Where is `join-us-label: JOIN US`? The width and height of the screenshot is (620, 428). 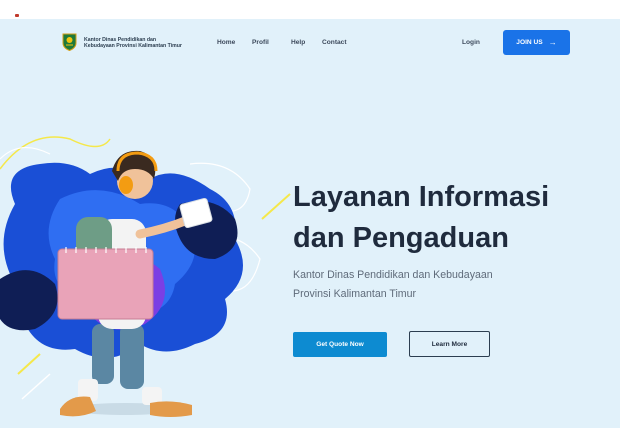
join-us-label: JOIN US is located at coordinates (529, 42).